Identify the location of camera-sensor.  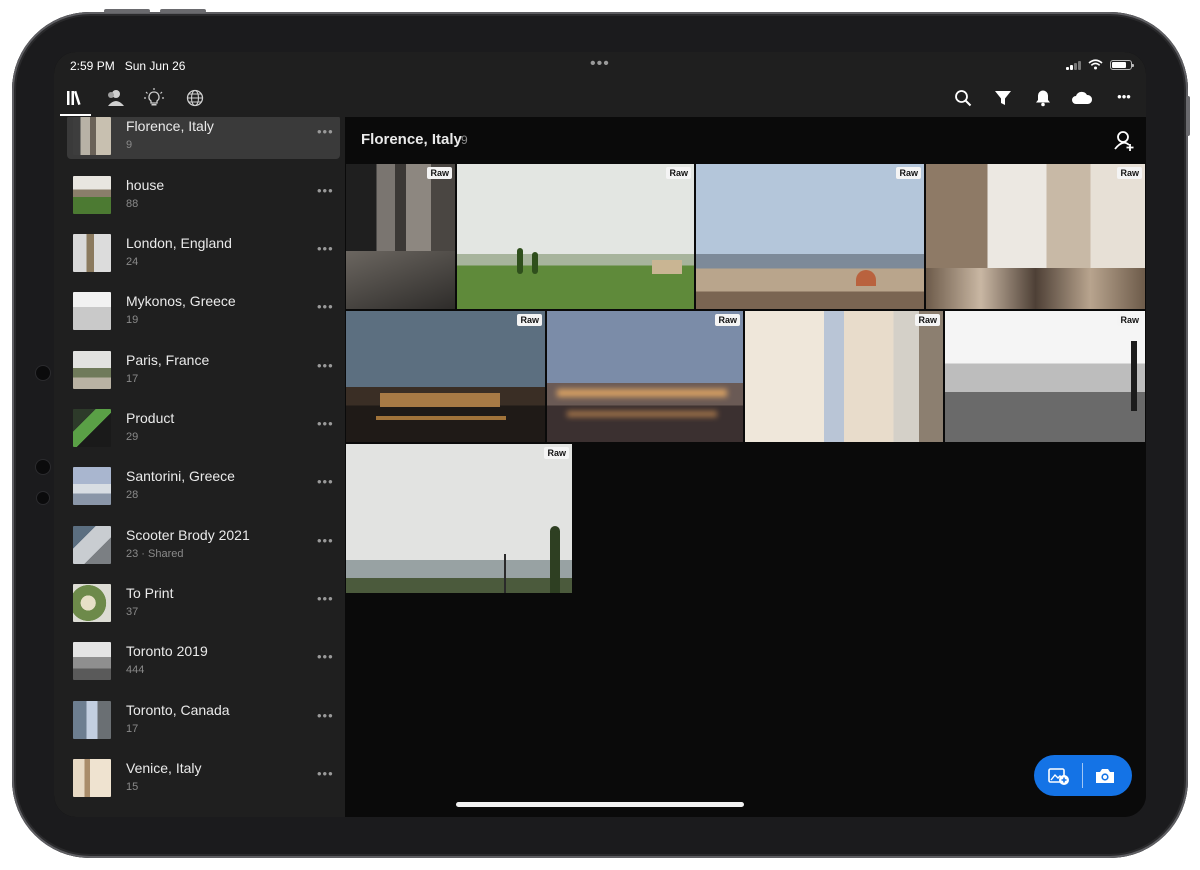
(43, 373).